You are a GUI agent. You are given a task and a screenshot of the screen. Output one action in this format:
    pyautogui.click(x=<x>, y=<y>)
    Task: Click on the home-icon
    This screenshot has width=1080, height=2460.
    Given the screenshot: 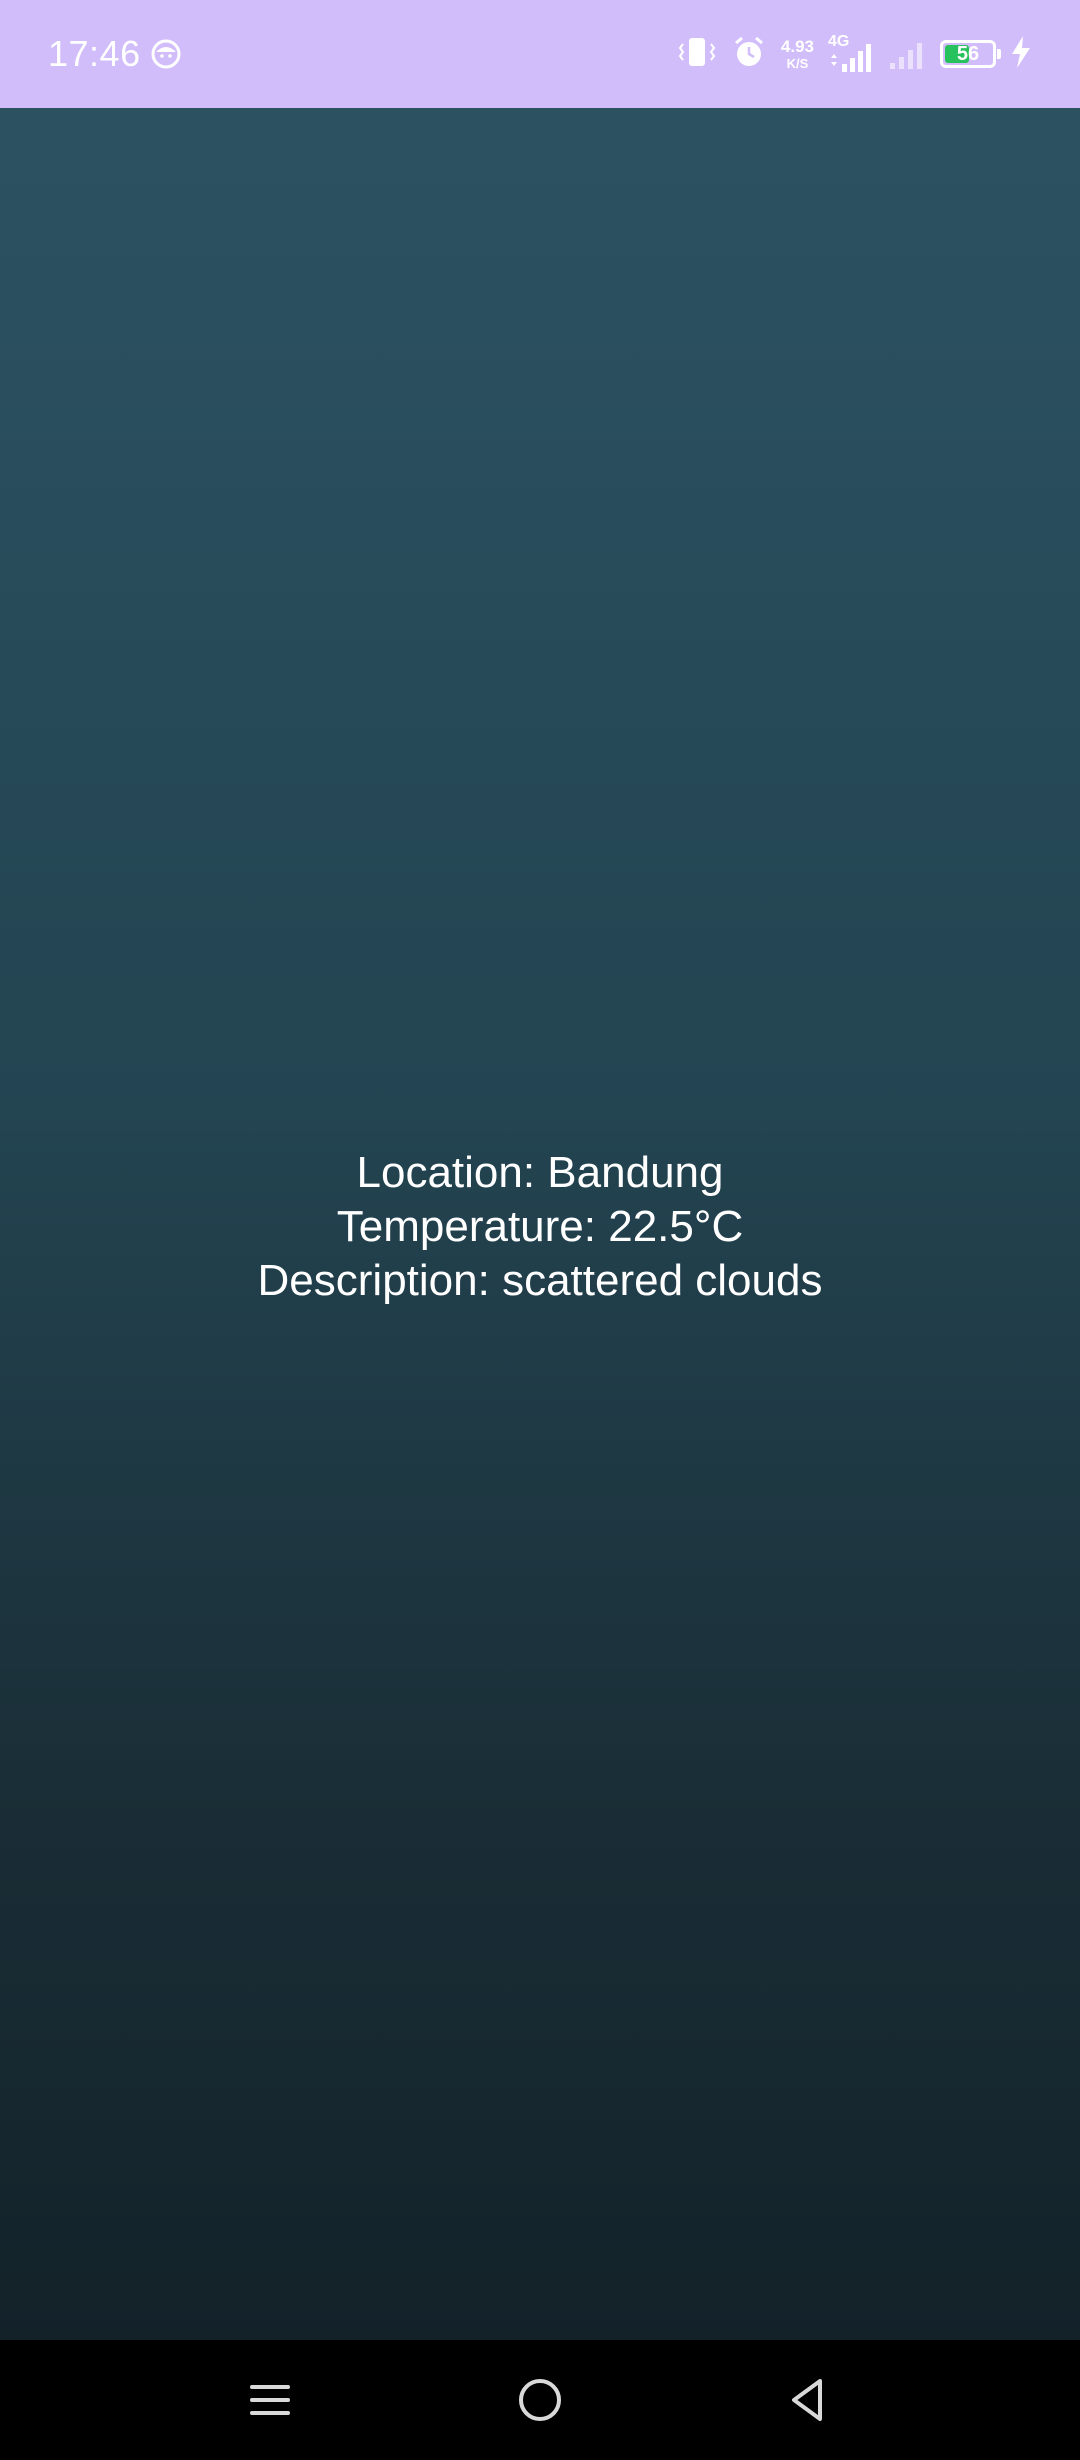 What is the action you would take?
    pyautogui.click(x=540, y=2400)
    